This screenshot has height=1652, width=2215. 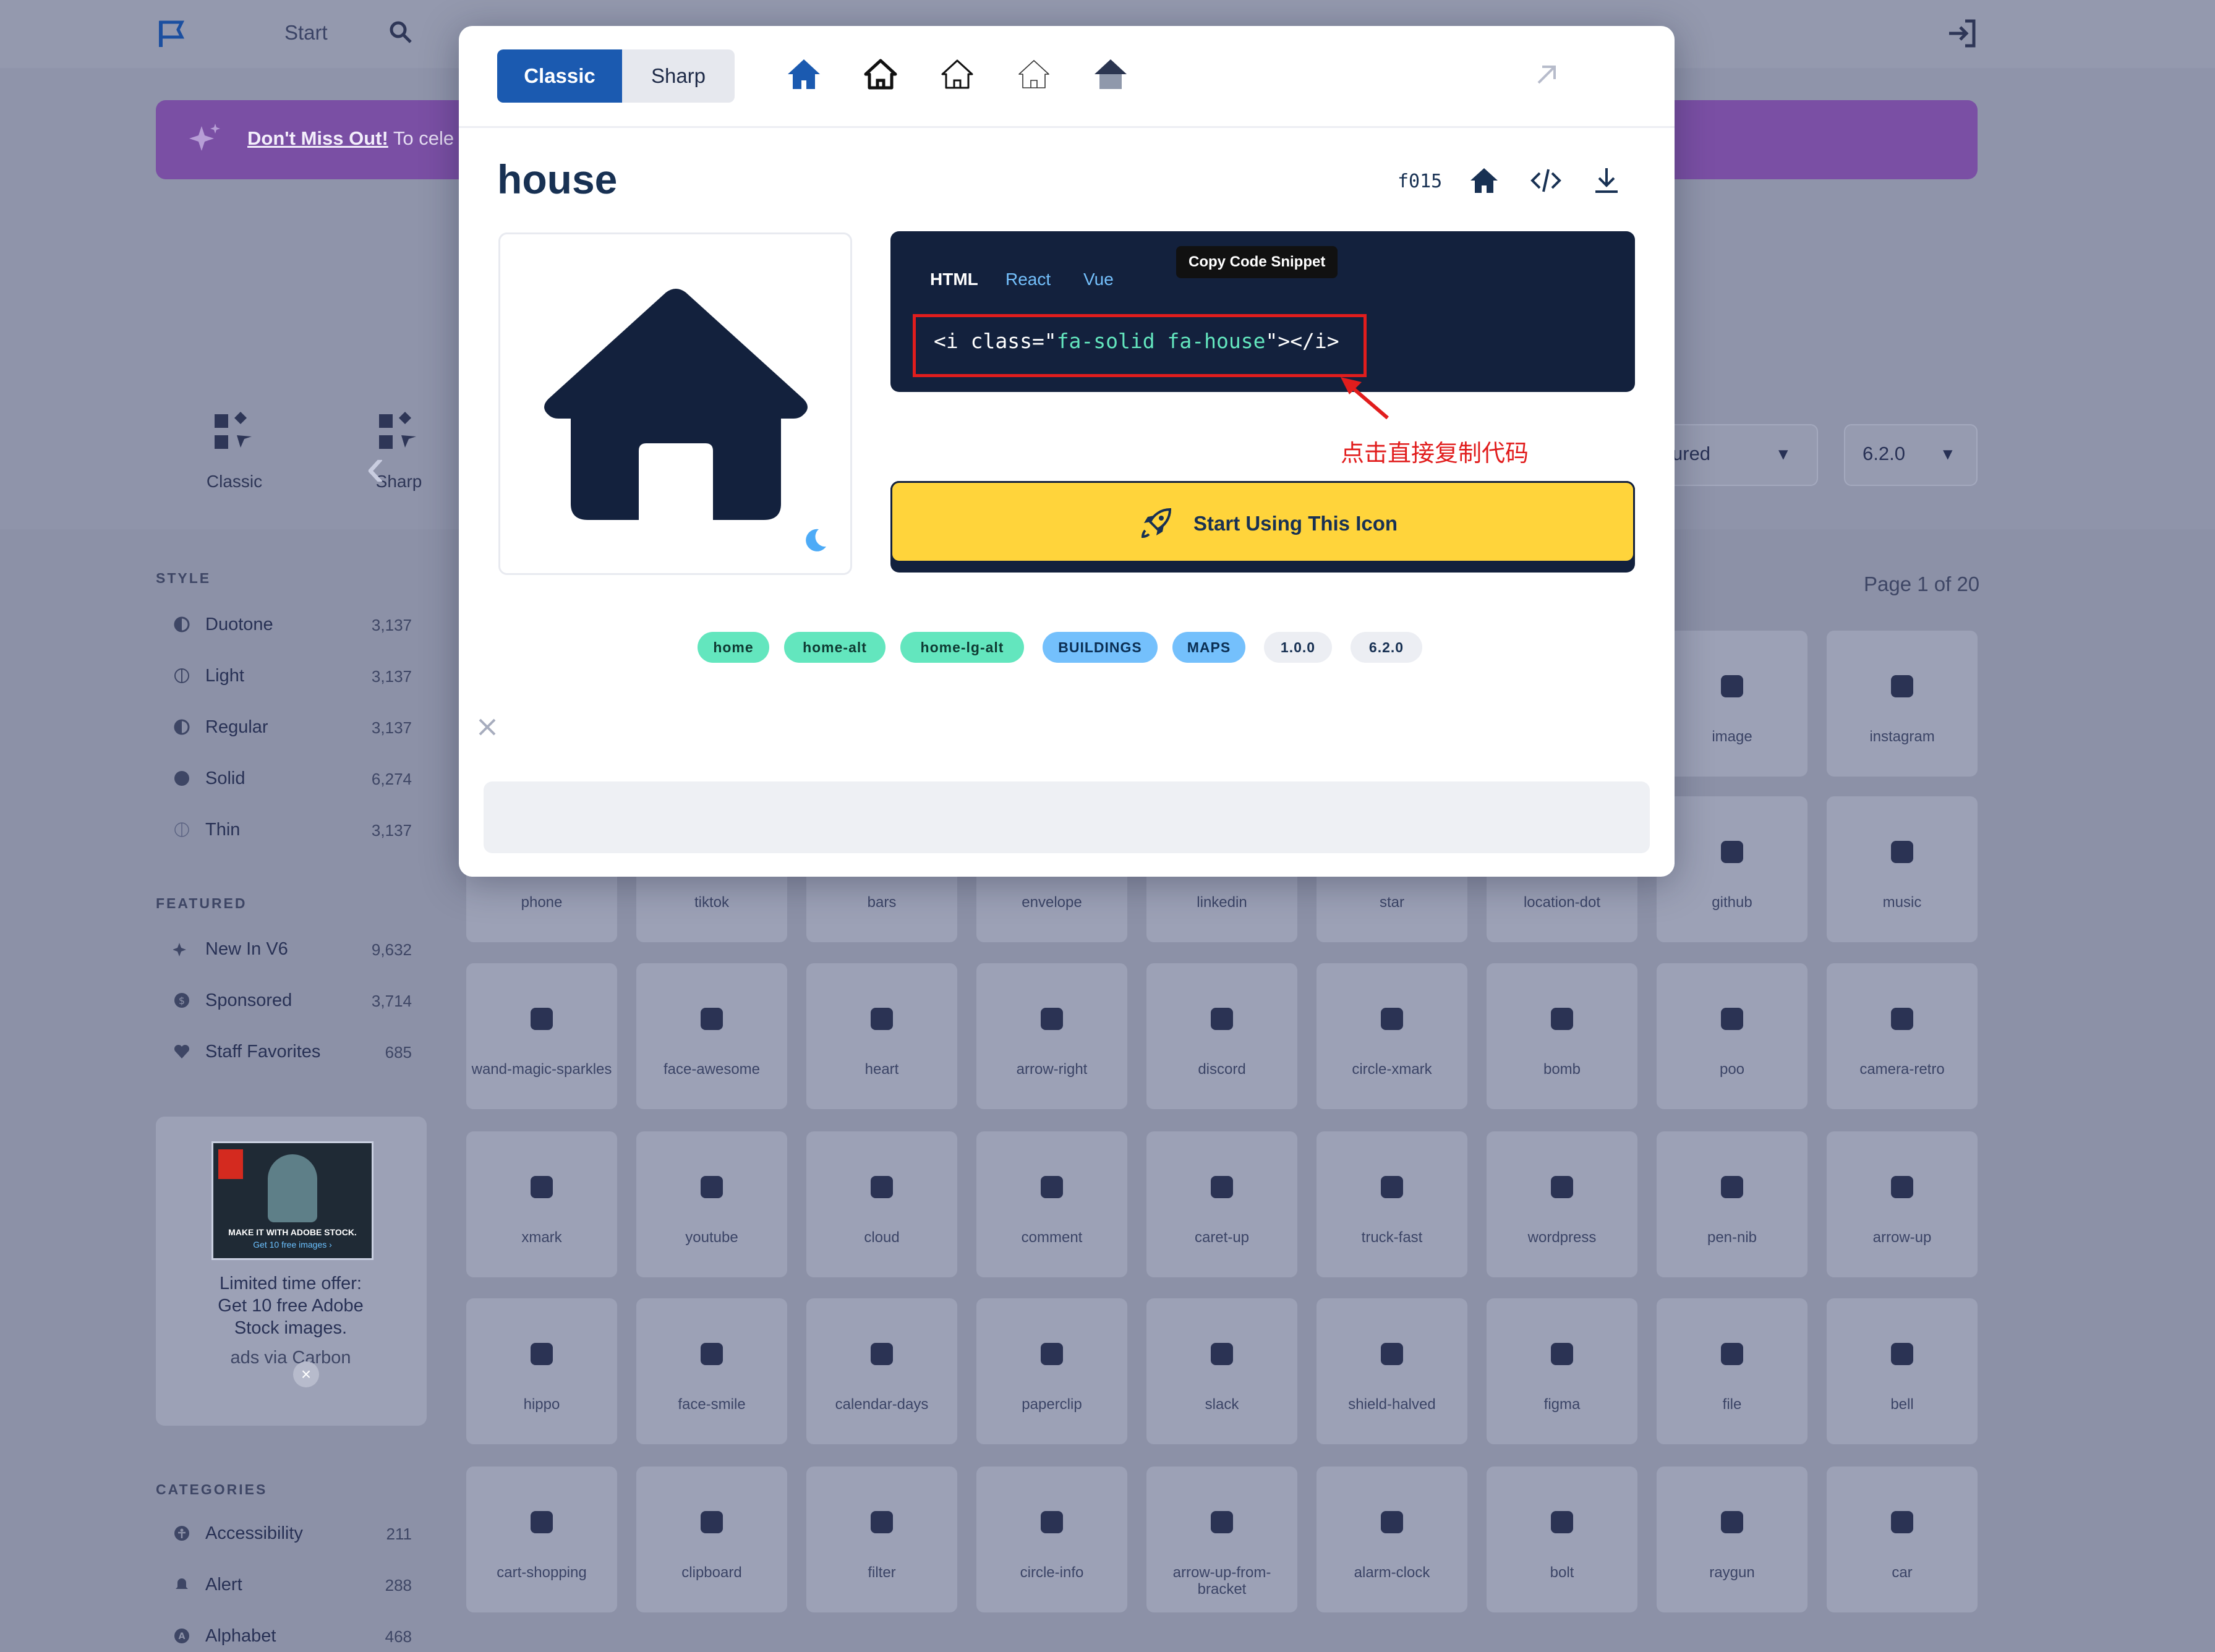 I want to click on icon-tile-figma: figma, so click(x=1562, y=1371).